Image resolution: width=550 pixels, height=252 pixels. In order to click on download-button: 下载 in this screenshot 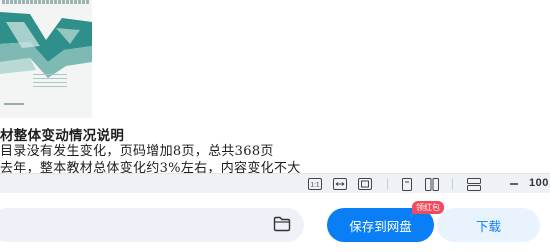, I will do `click(488, 225)`.